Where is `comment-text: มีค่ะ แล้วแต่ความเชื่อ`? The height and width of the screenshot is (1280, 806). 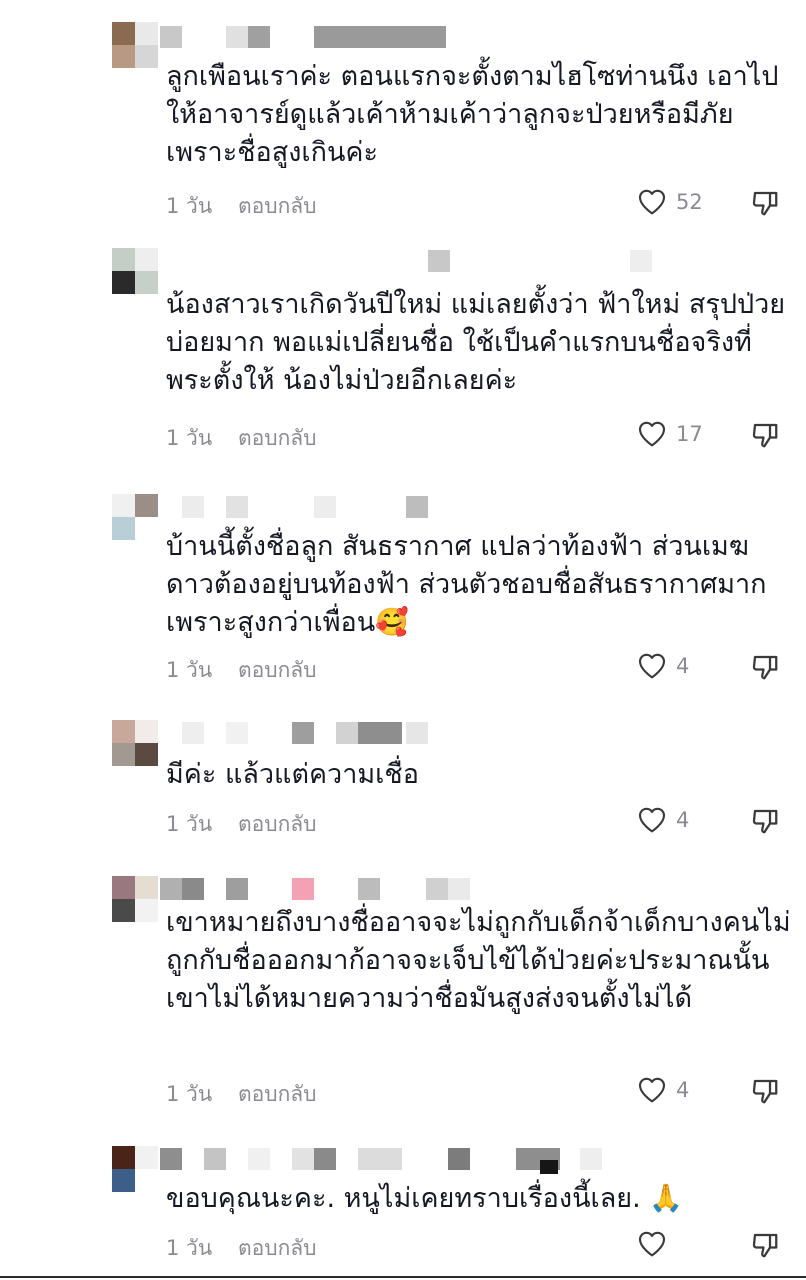 comment-text: มีค่ะ แล้วแต่ความเชื่อ is located at coordinates (292, 774).